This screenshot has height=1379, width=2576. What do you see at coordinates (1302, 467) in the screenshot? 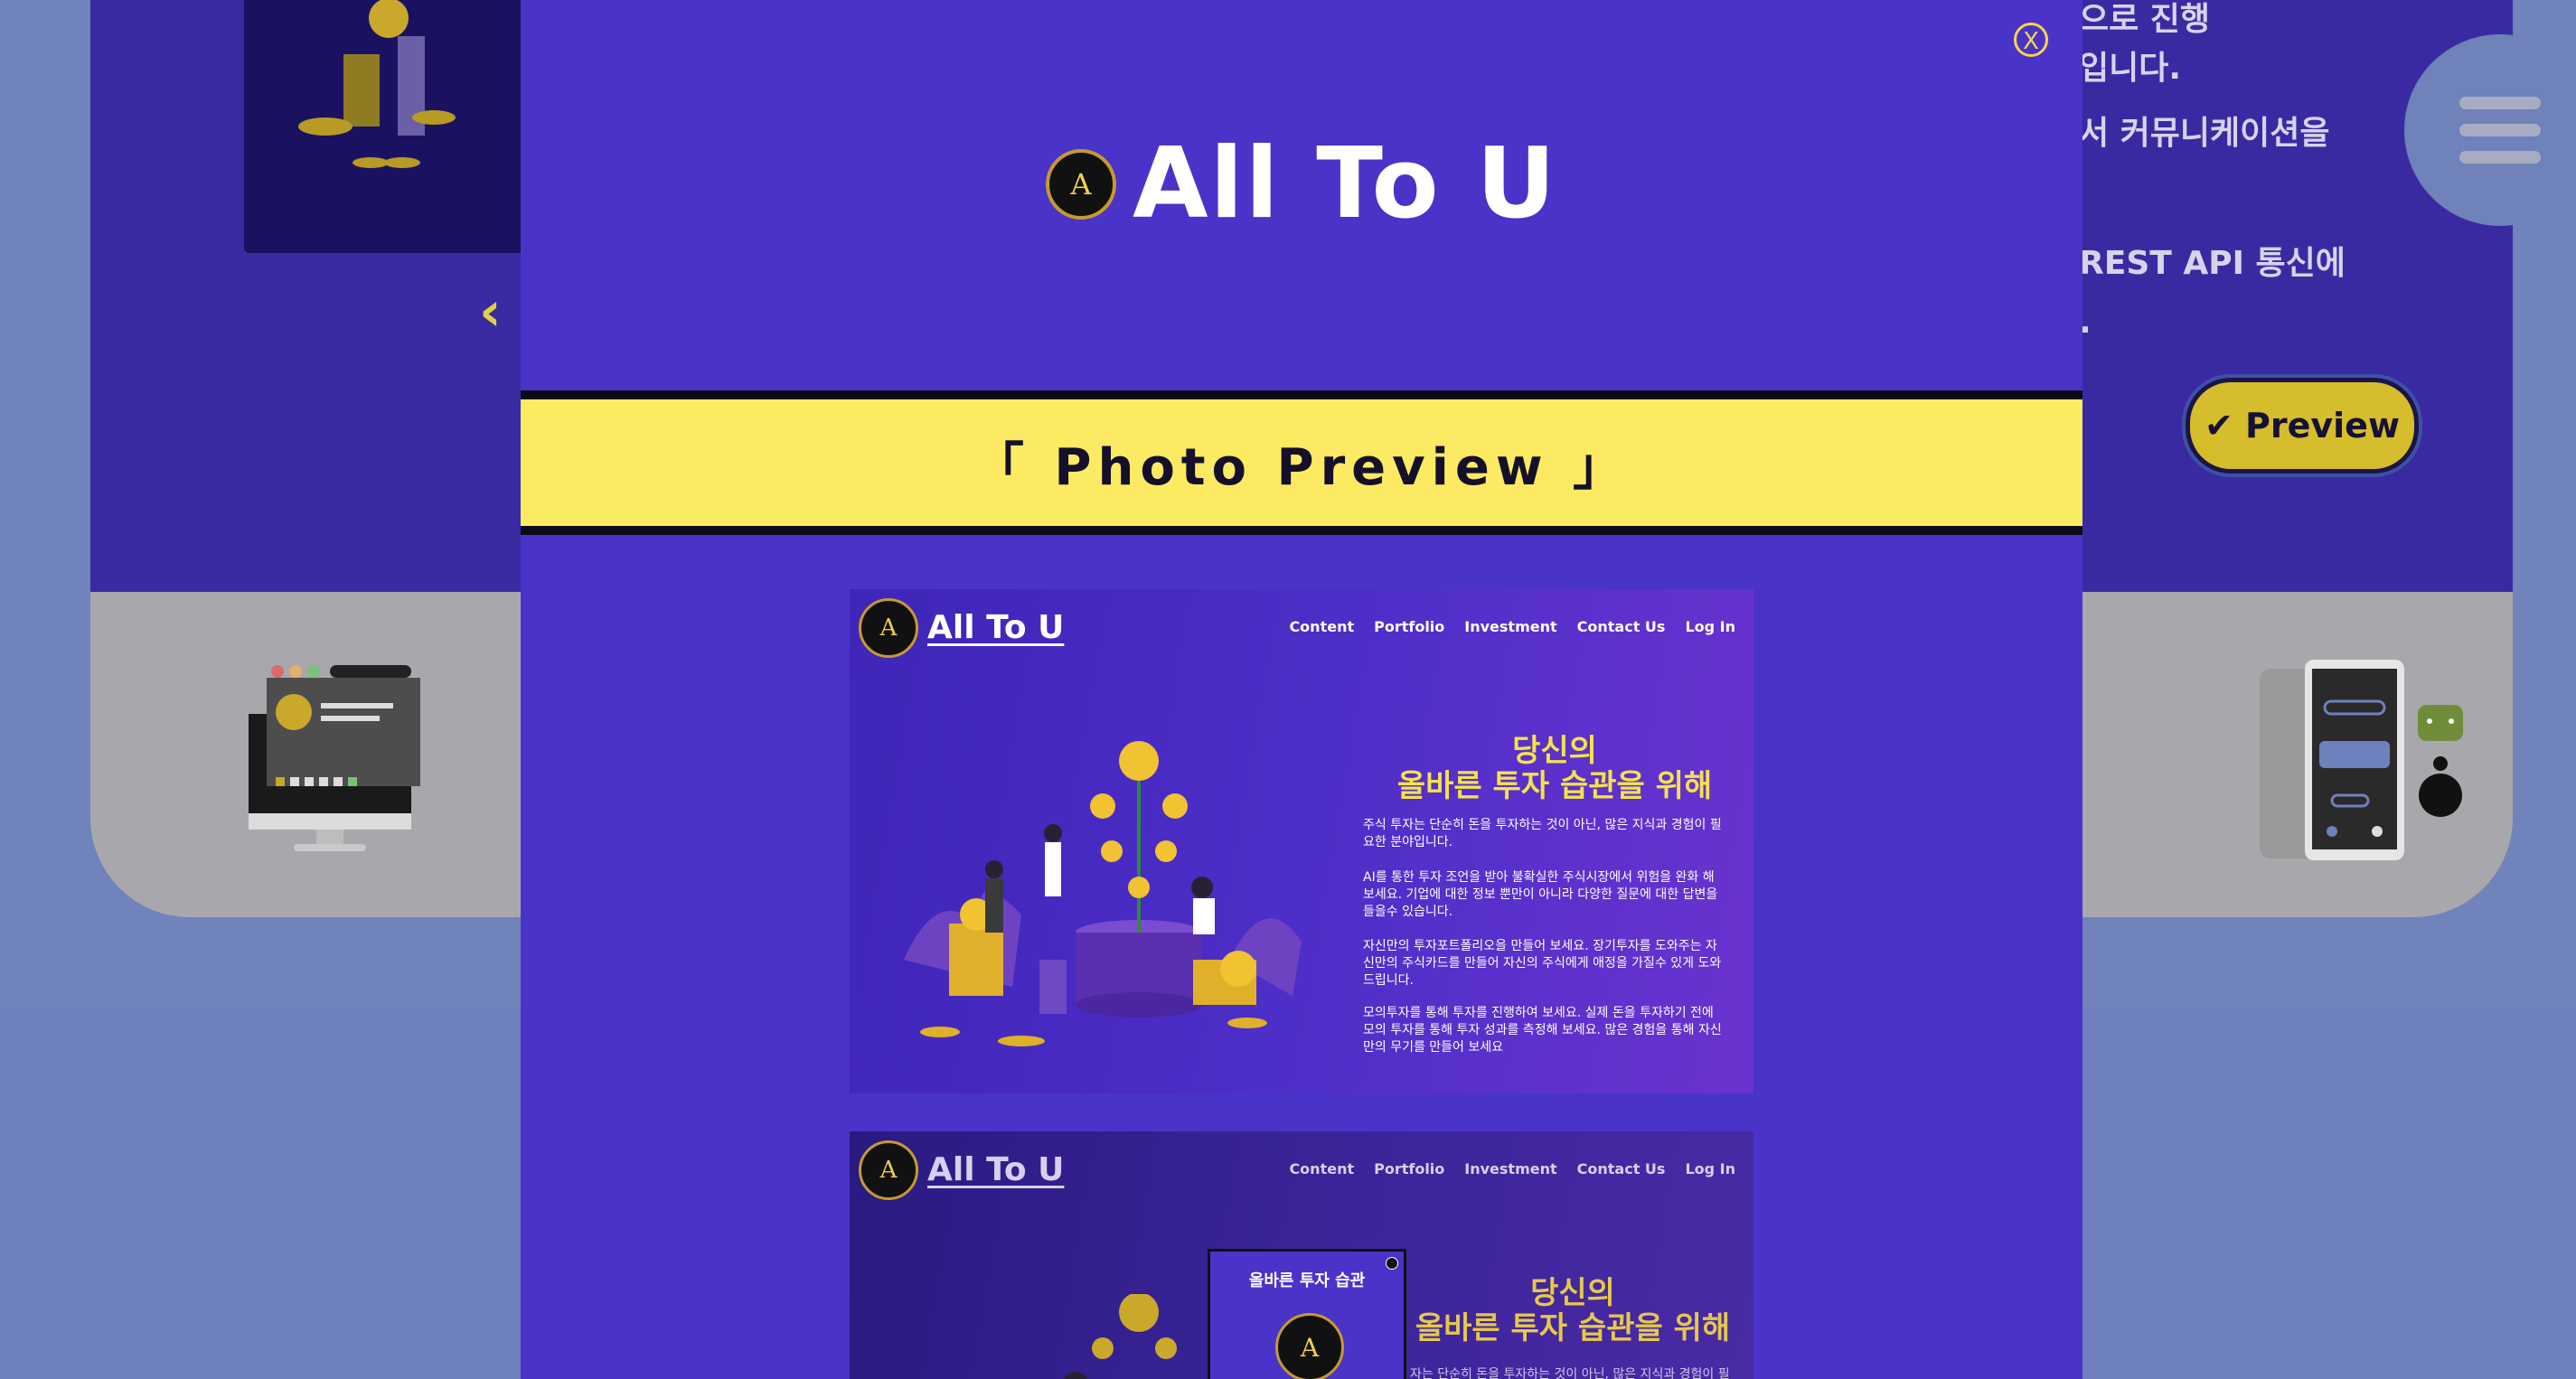
I see `section-title: 「 Photo Preview 」` at bounding box center [1302, 467].